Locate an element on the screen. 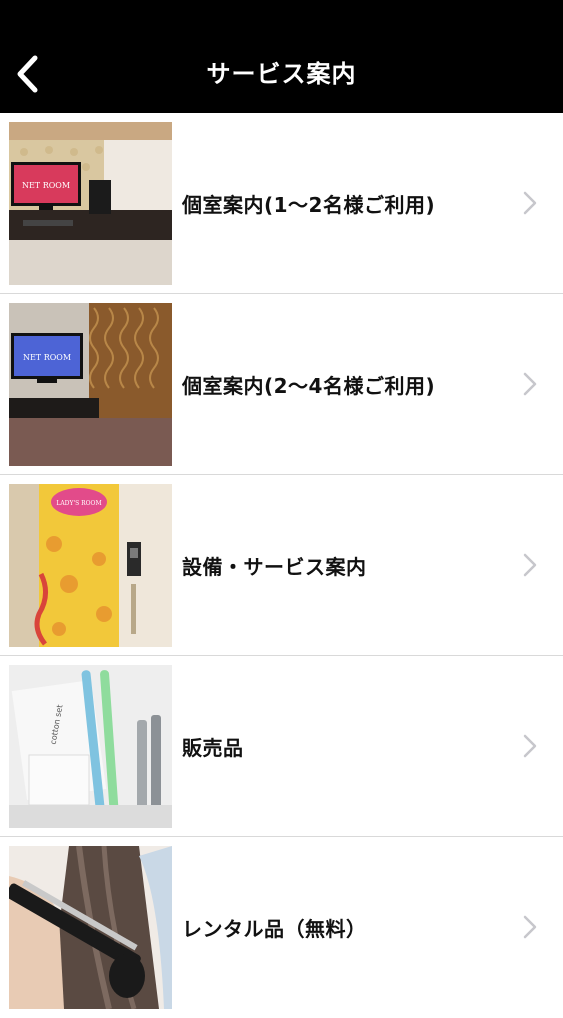 The height and width of the screenshot is (1018, 563). page-title: サービス案内 is located at coordinates (281, 74).